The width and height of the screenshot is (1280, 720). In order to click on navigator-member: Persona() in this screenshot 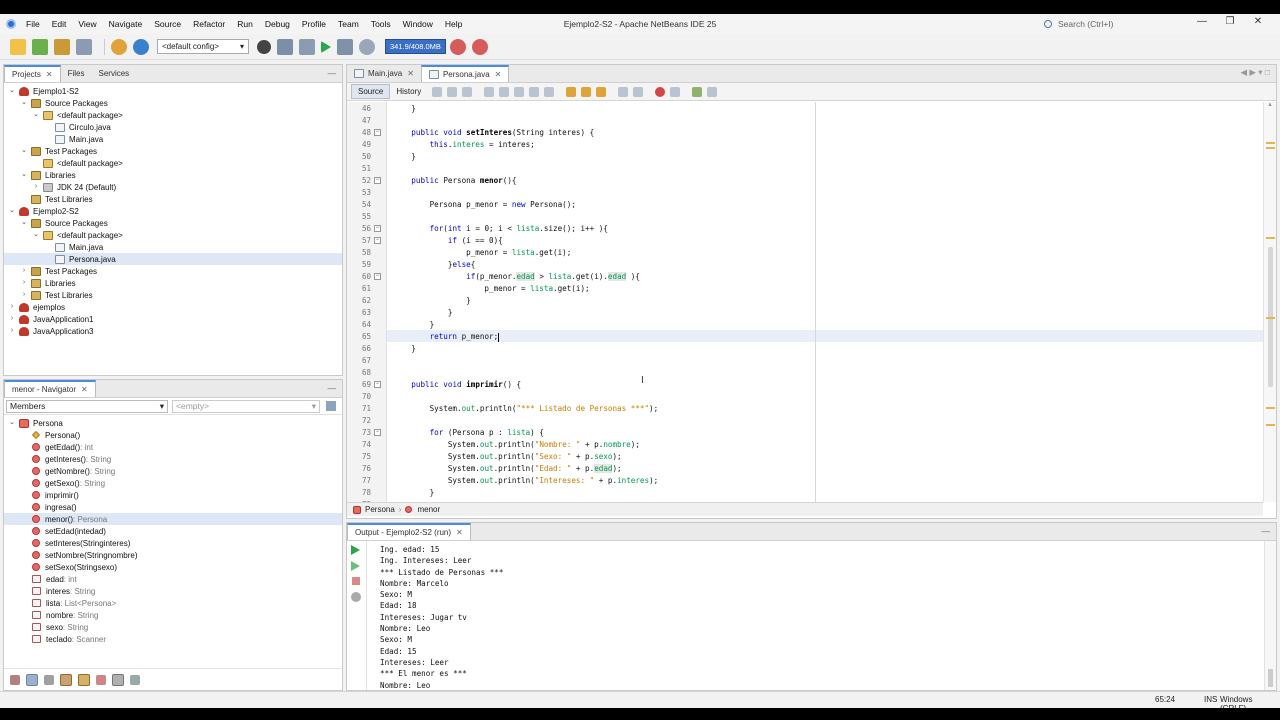, I will do `click(173, 435)`.